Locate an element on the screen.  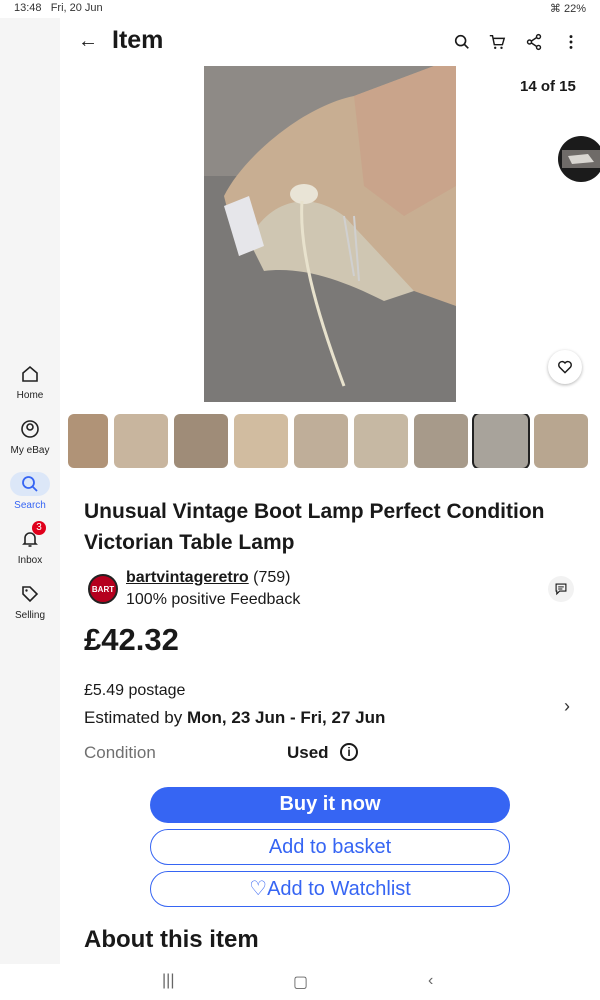
message-seller-icon is located at coordinates (561, 589).